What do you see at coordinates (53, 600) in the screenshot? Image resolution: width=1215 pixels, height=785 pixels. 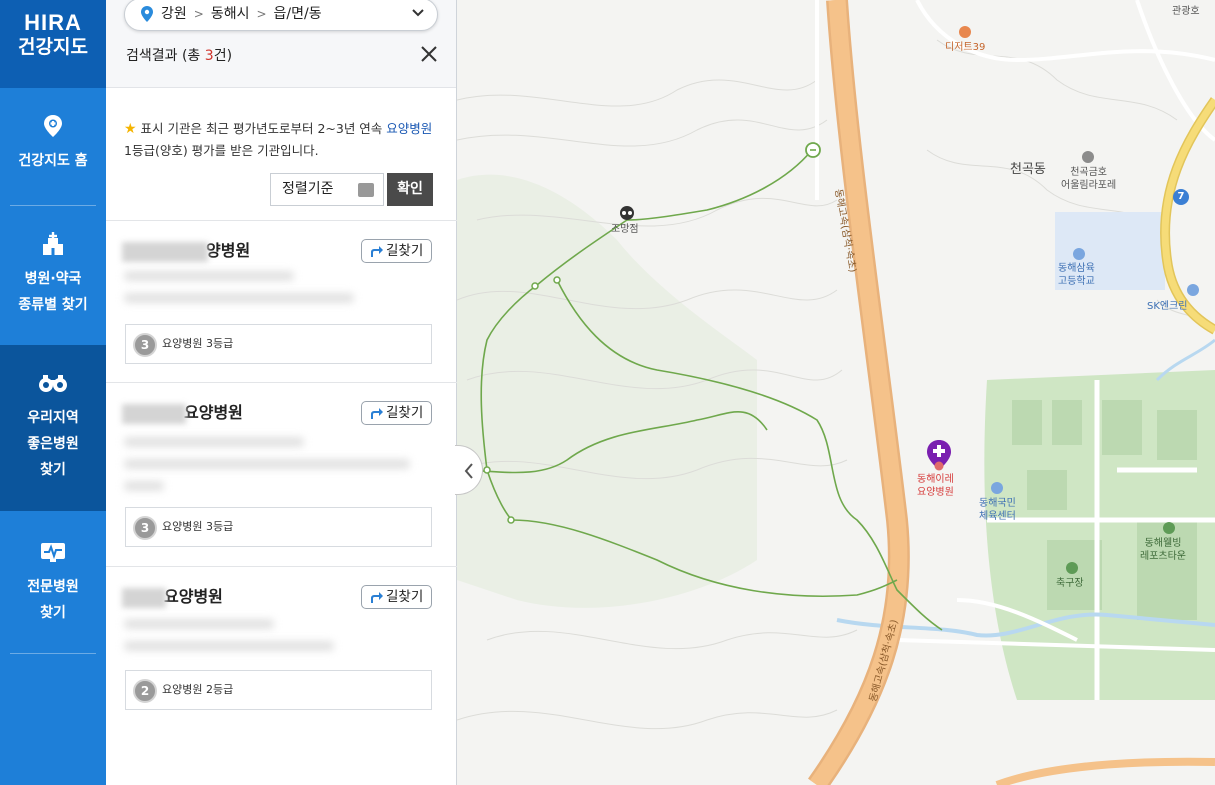 I see `nav-item-special-label: 전문병원 찾기` at bounding box center [53, 600].